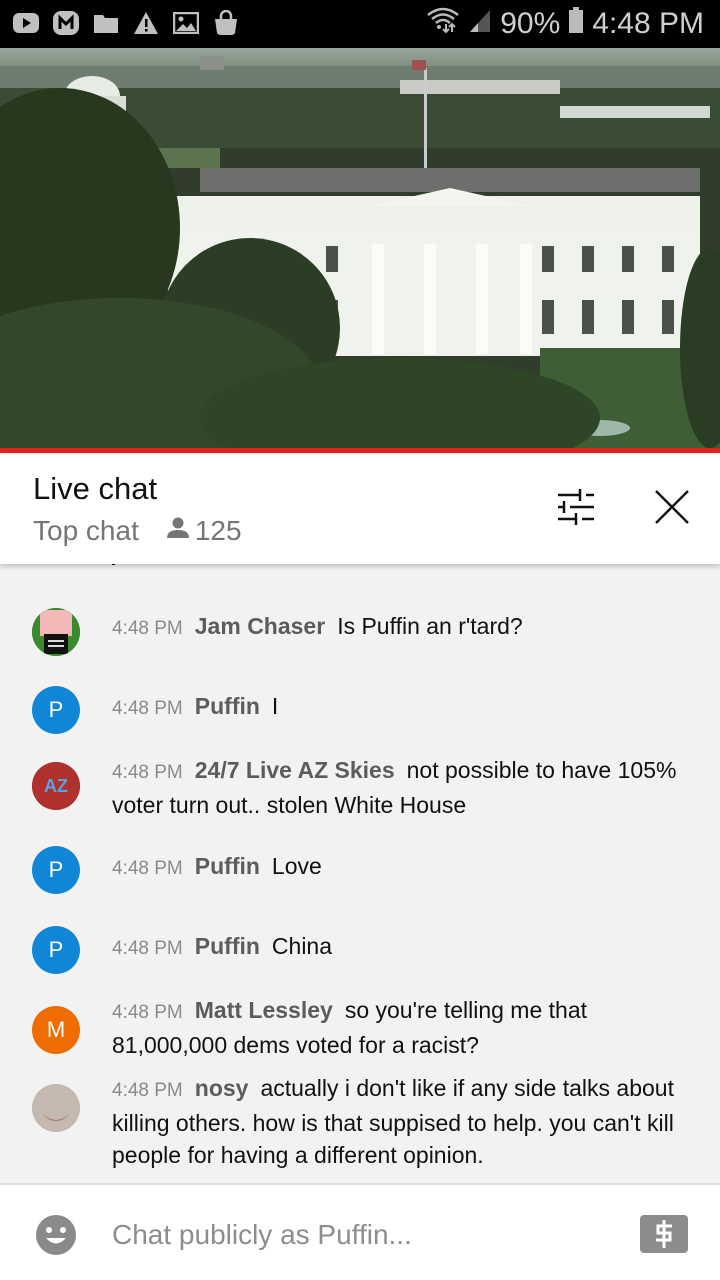 The image size is (720, 1280). I want to click on chat-mode-label: Top chat, so click(86, 531).